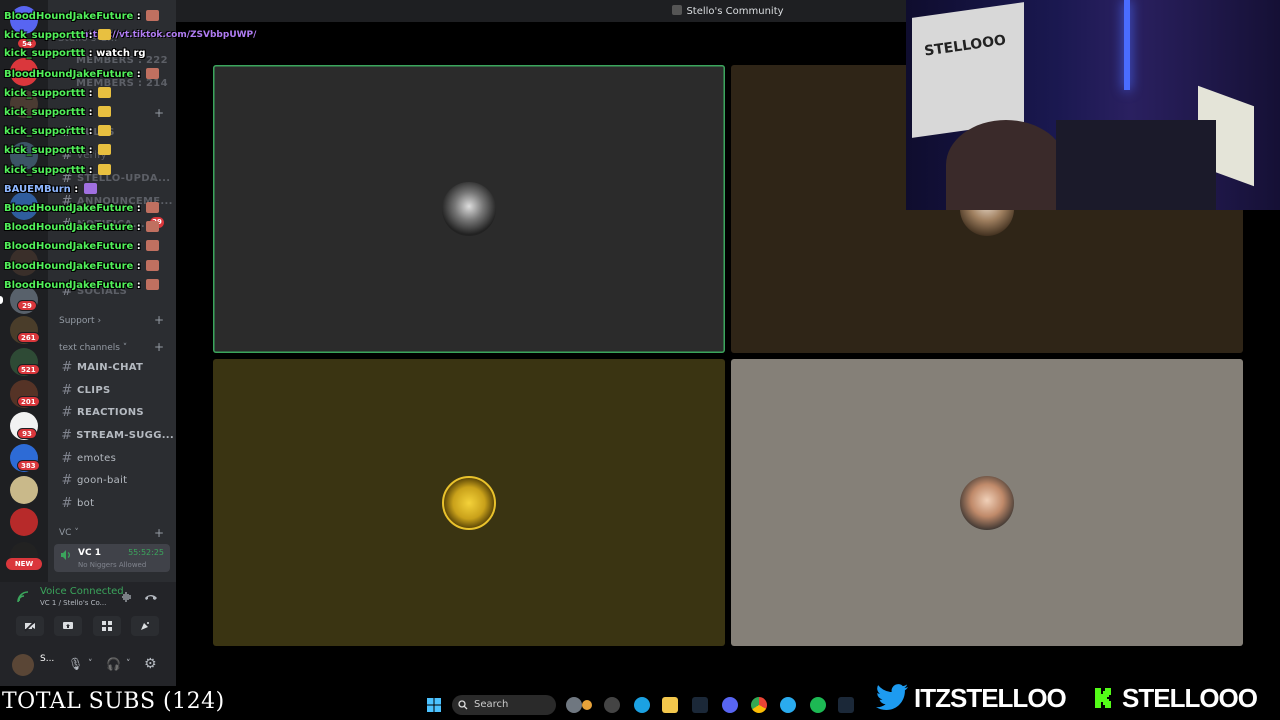 This screenshot has height=720, width=1280. I want to click on headphones-icon: 🎧, so click(113, 664).